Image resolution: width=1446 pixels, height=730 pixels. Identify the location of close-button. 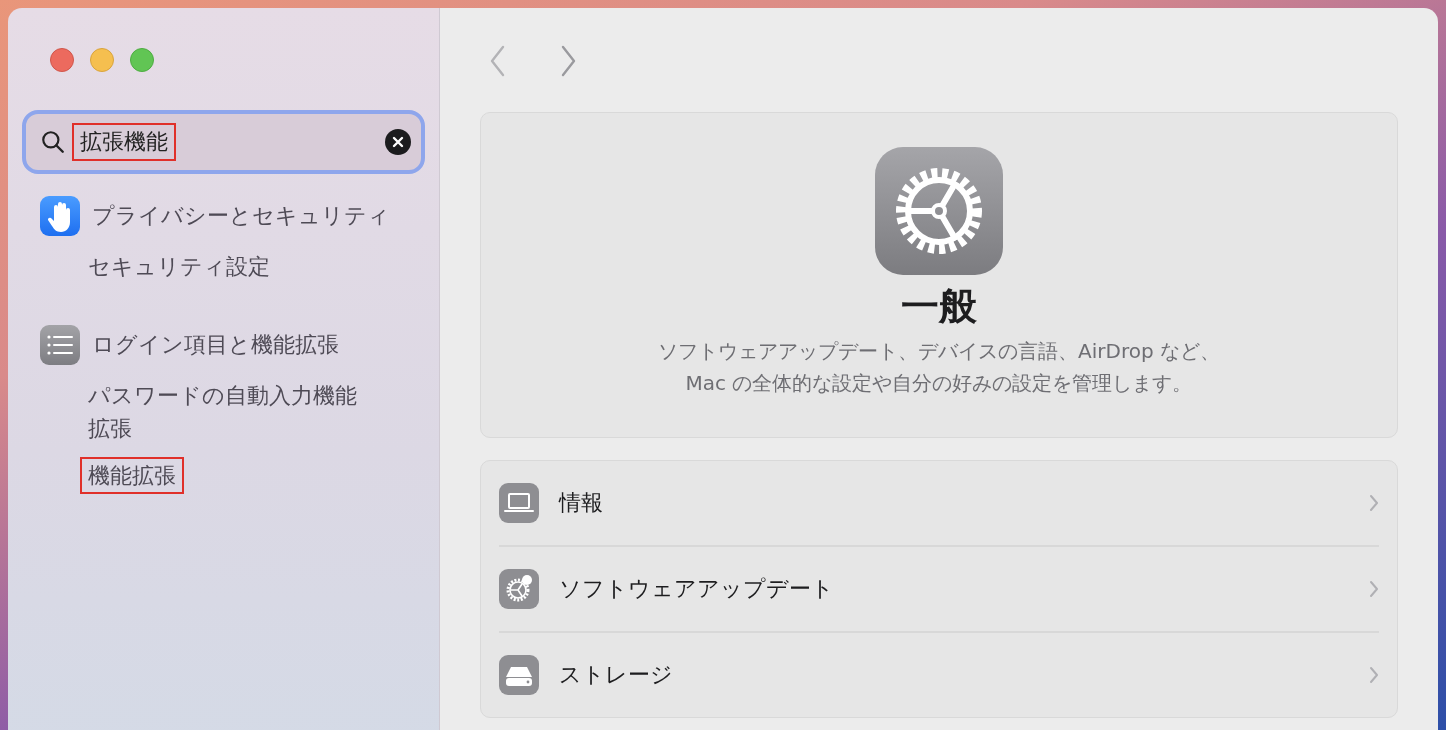
(62, 60).